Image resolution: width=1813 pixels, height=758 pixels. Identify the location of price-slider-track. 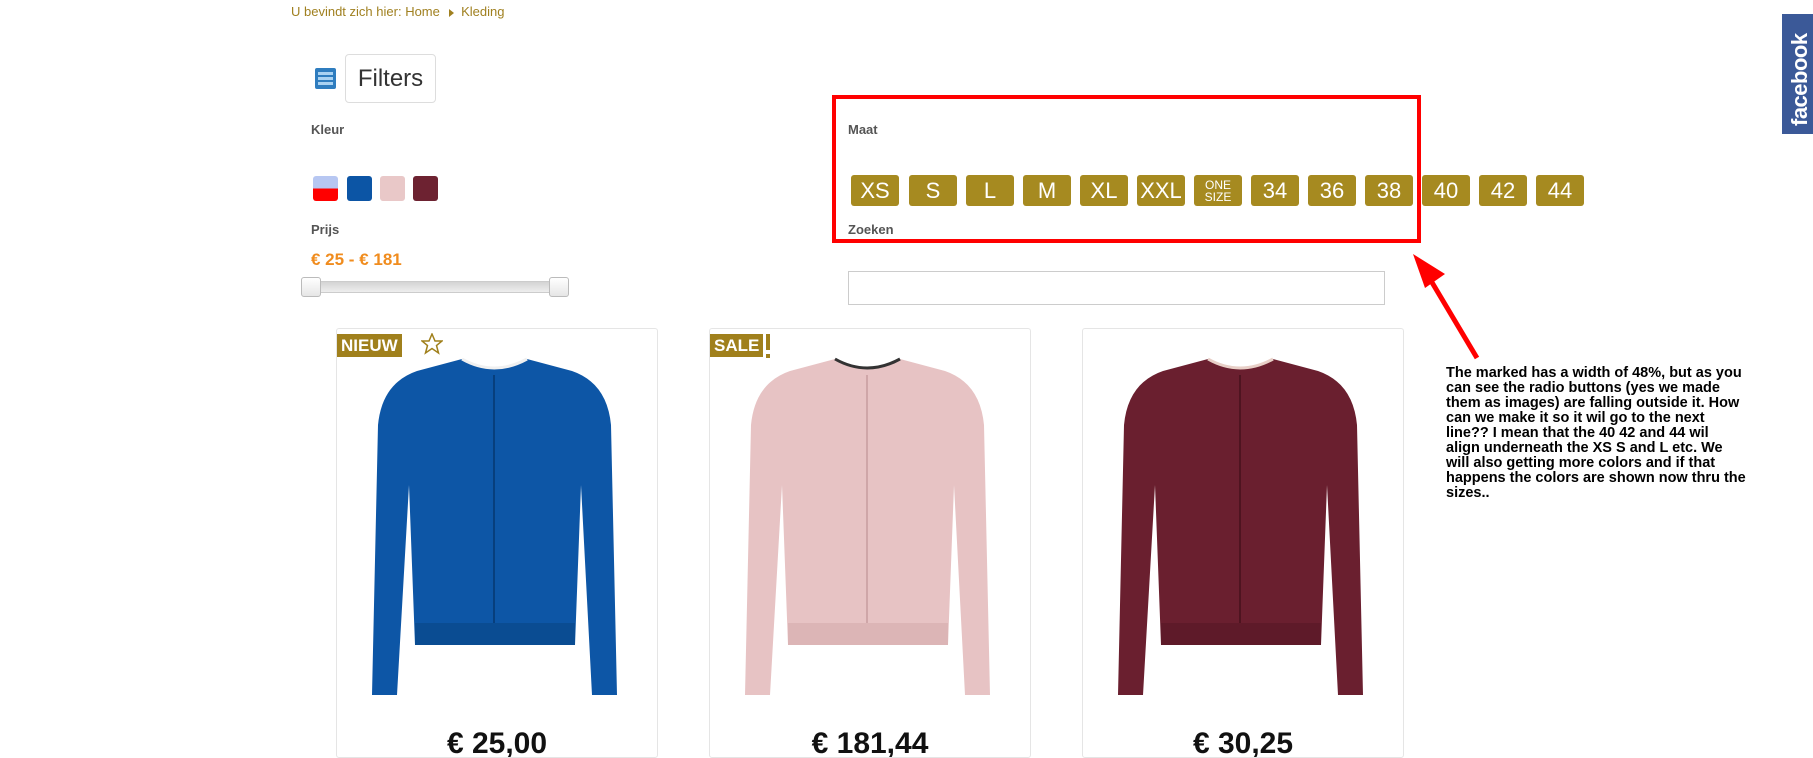
(436, 287).